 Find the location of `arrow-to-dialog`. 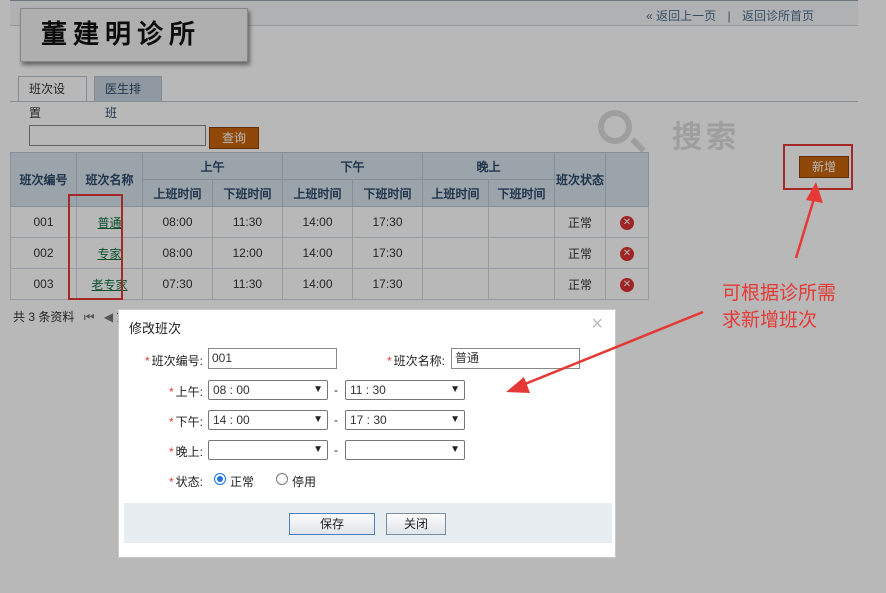

arrow-to-dialog is located at coordinates (611, 349).